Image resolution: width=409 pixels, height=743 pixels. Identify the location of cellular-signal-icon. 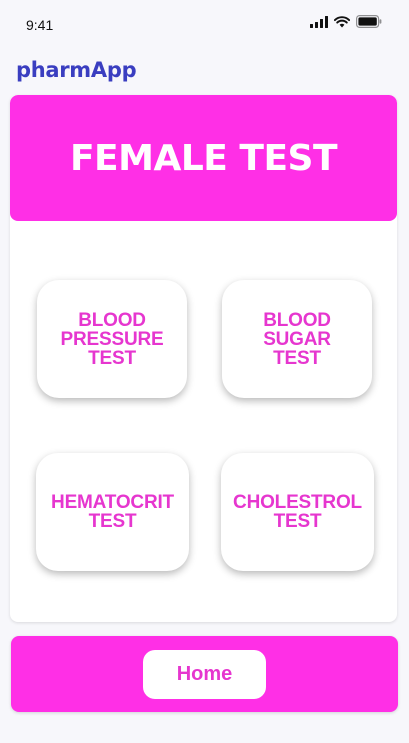
(319, 24).